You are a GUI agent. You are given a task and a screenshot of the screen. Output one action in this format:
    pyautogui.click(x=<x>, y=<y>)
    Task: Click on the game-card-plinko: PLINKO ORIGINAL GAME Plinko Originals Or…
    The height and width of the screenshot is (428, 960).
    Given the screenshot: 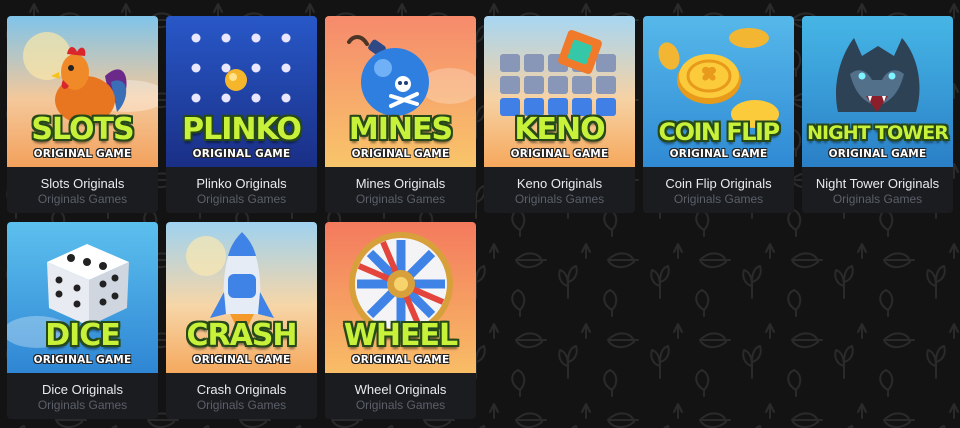 What is the action you would take?
    pyautogui.click(x=241, y=114)
    